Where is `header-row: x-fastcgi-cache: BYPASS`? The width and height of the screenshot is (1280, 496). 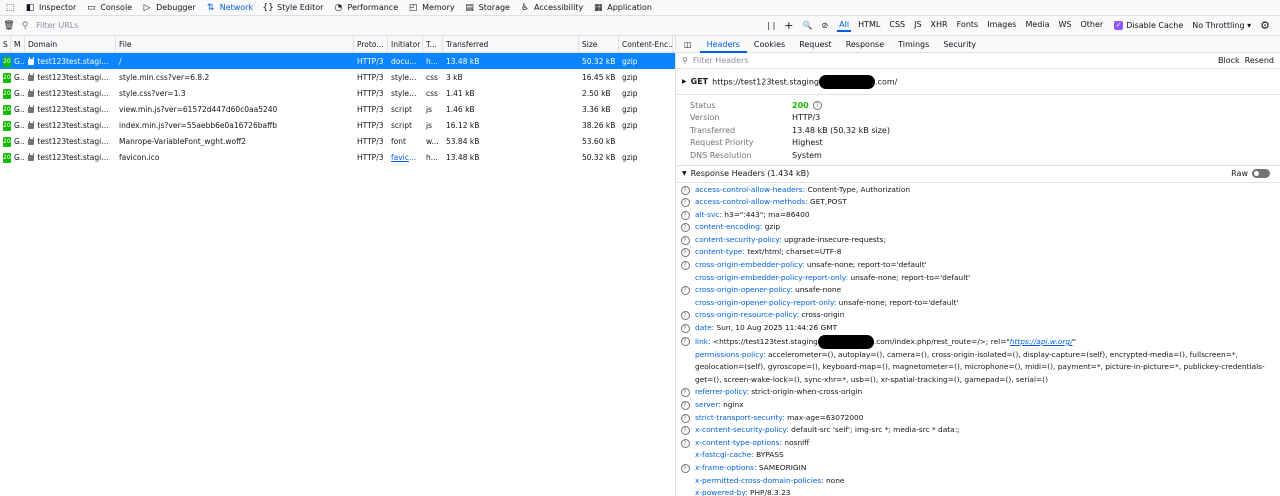 header-row: x-fastcgi-cache: BYPASS is located at coordinates (978, 455).